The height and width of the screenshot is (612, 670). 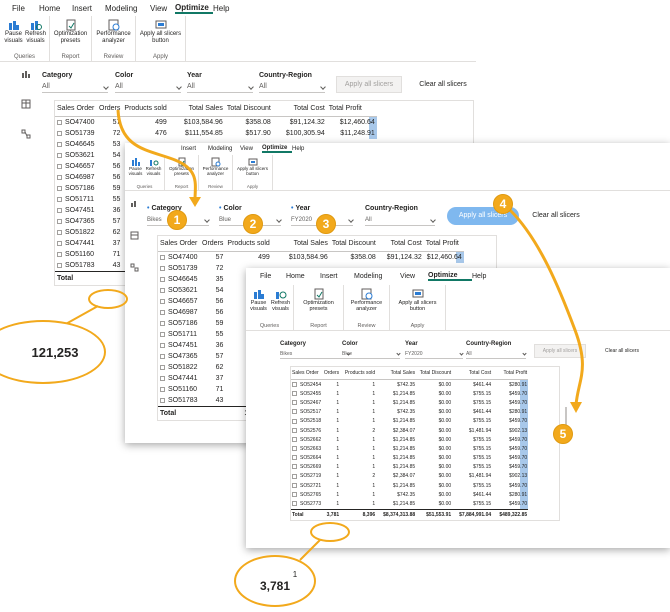 What do you see at coordinates (576, 407) in the screenshot?
I see `arrow-right-head` at bounding box center [576, 407].